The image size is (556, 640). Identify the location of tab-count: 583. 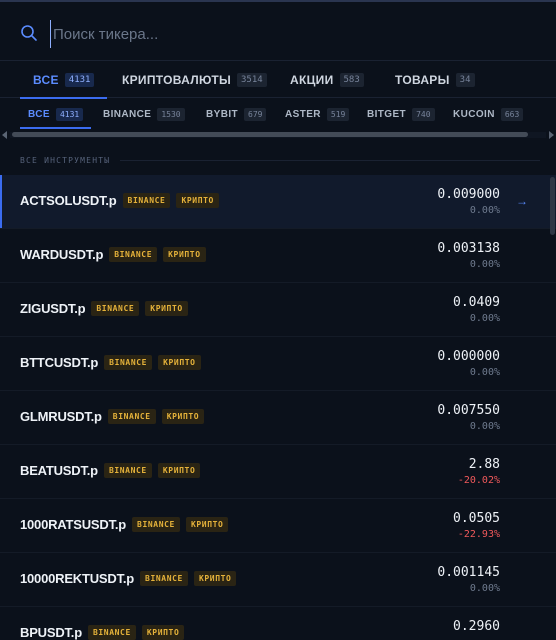
(351, 79).